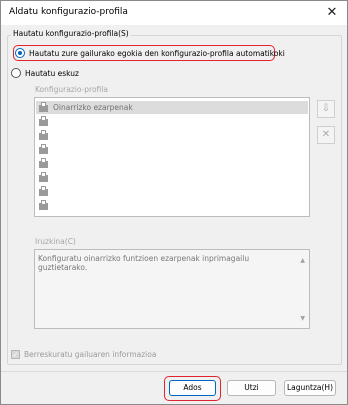  I want to click on profile-list-label: Konfigurazio-profila, so click(71, 89).